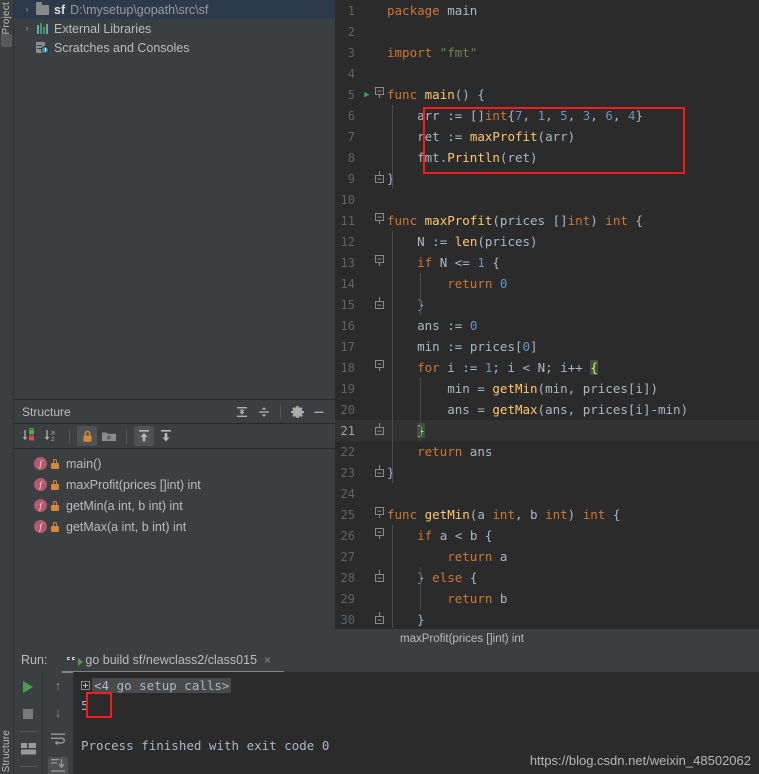  I want to click on code-line: 20 ans = getMax(ans, prices[i]-min), so click(547, 409).